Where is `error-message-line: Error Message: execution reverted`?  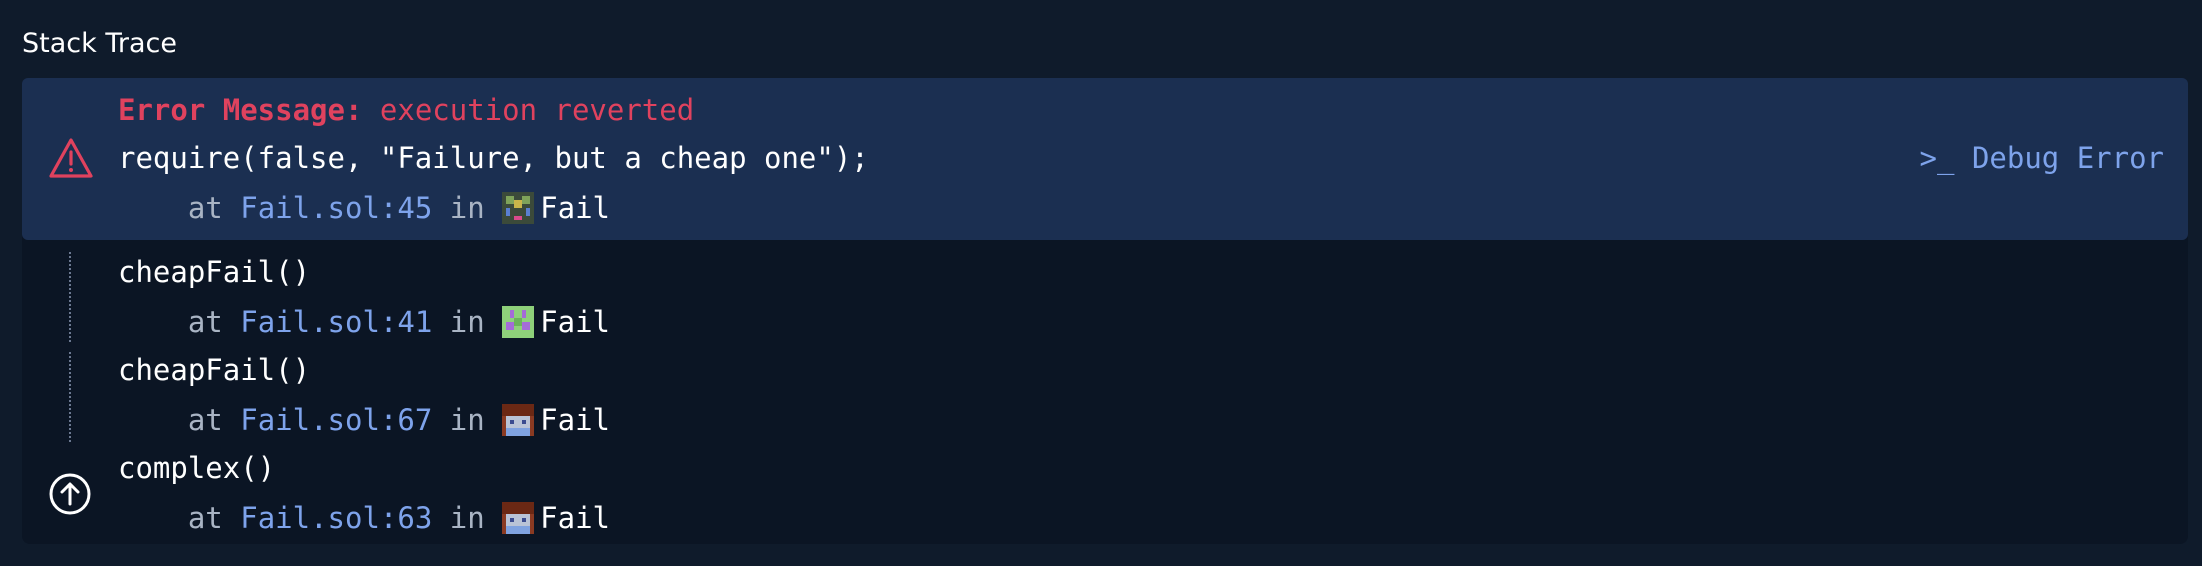 error-message-line: Error Message: execution reverted is located at coordinates (406, 110).